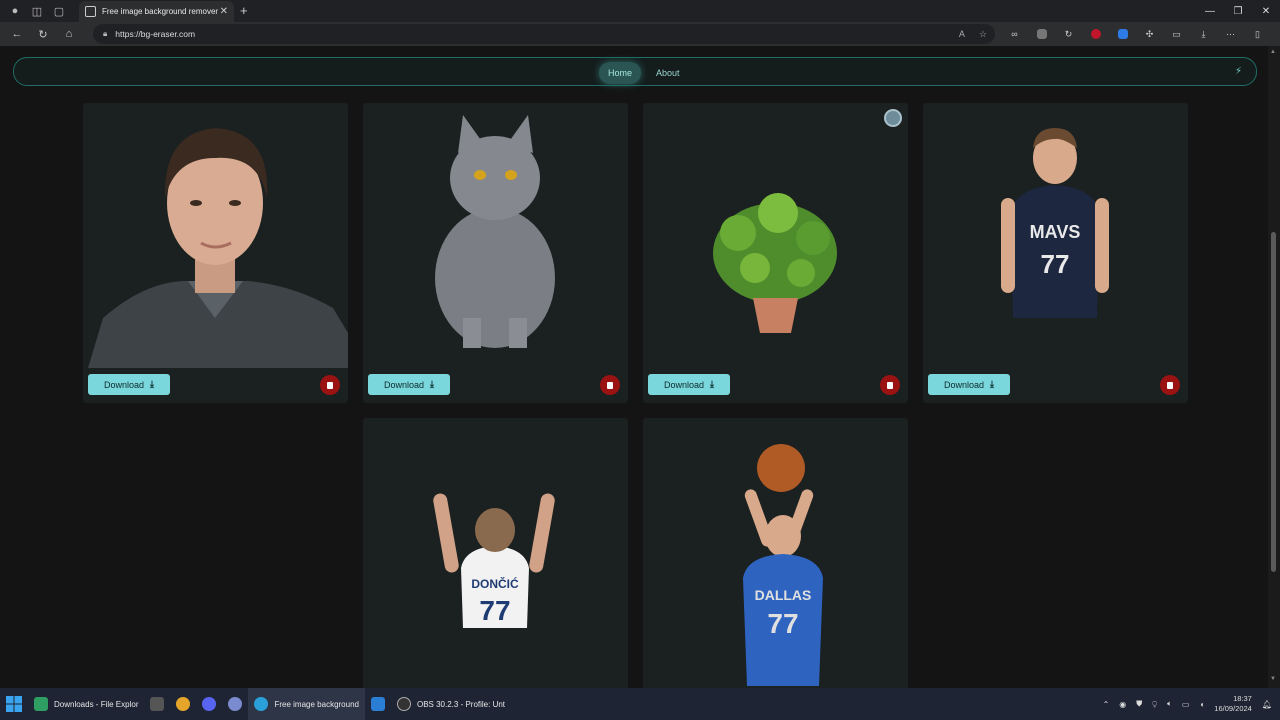 This screenshot has width=1280, height=720. I want to click on scrollbar-thumb, so click(1273, 402).